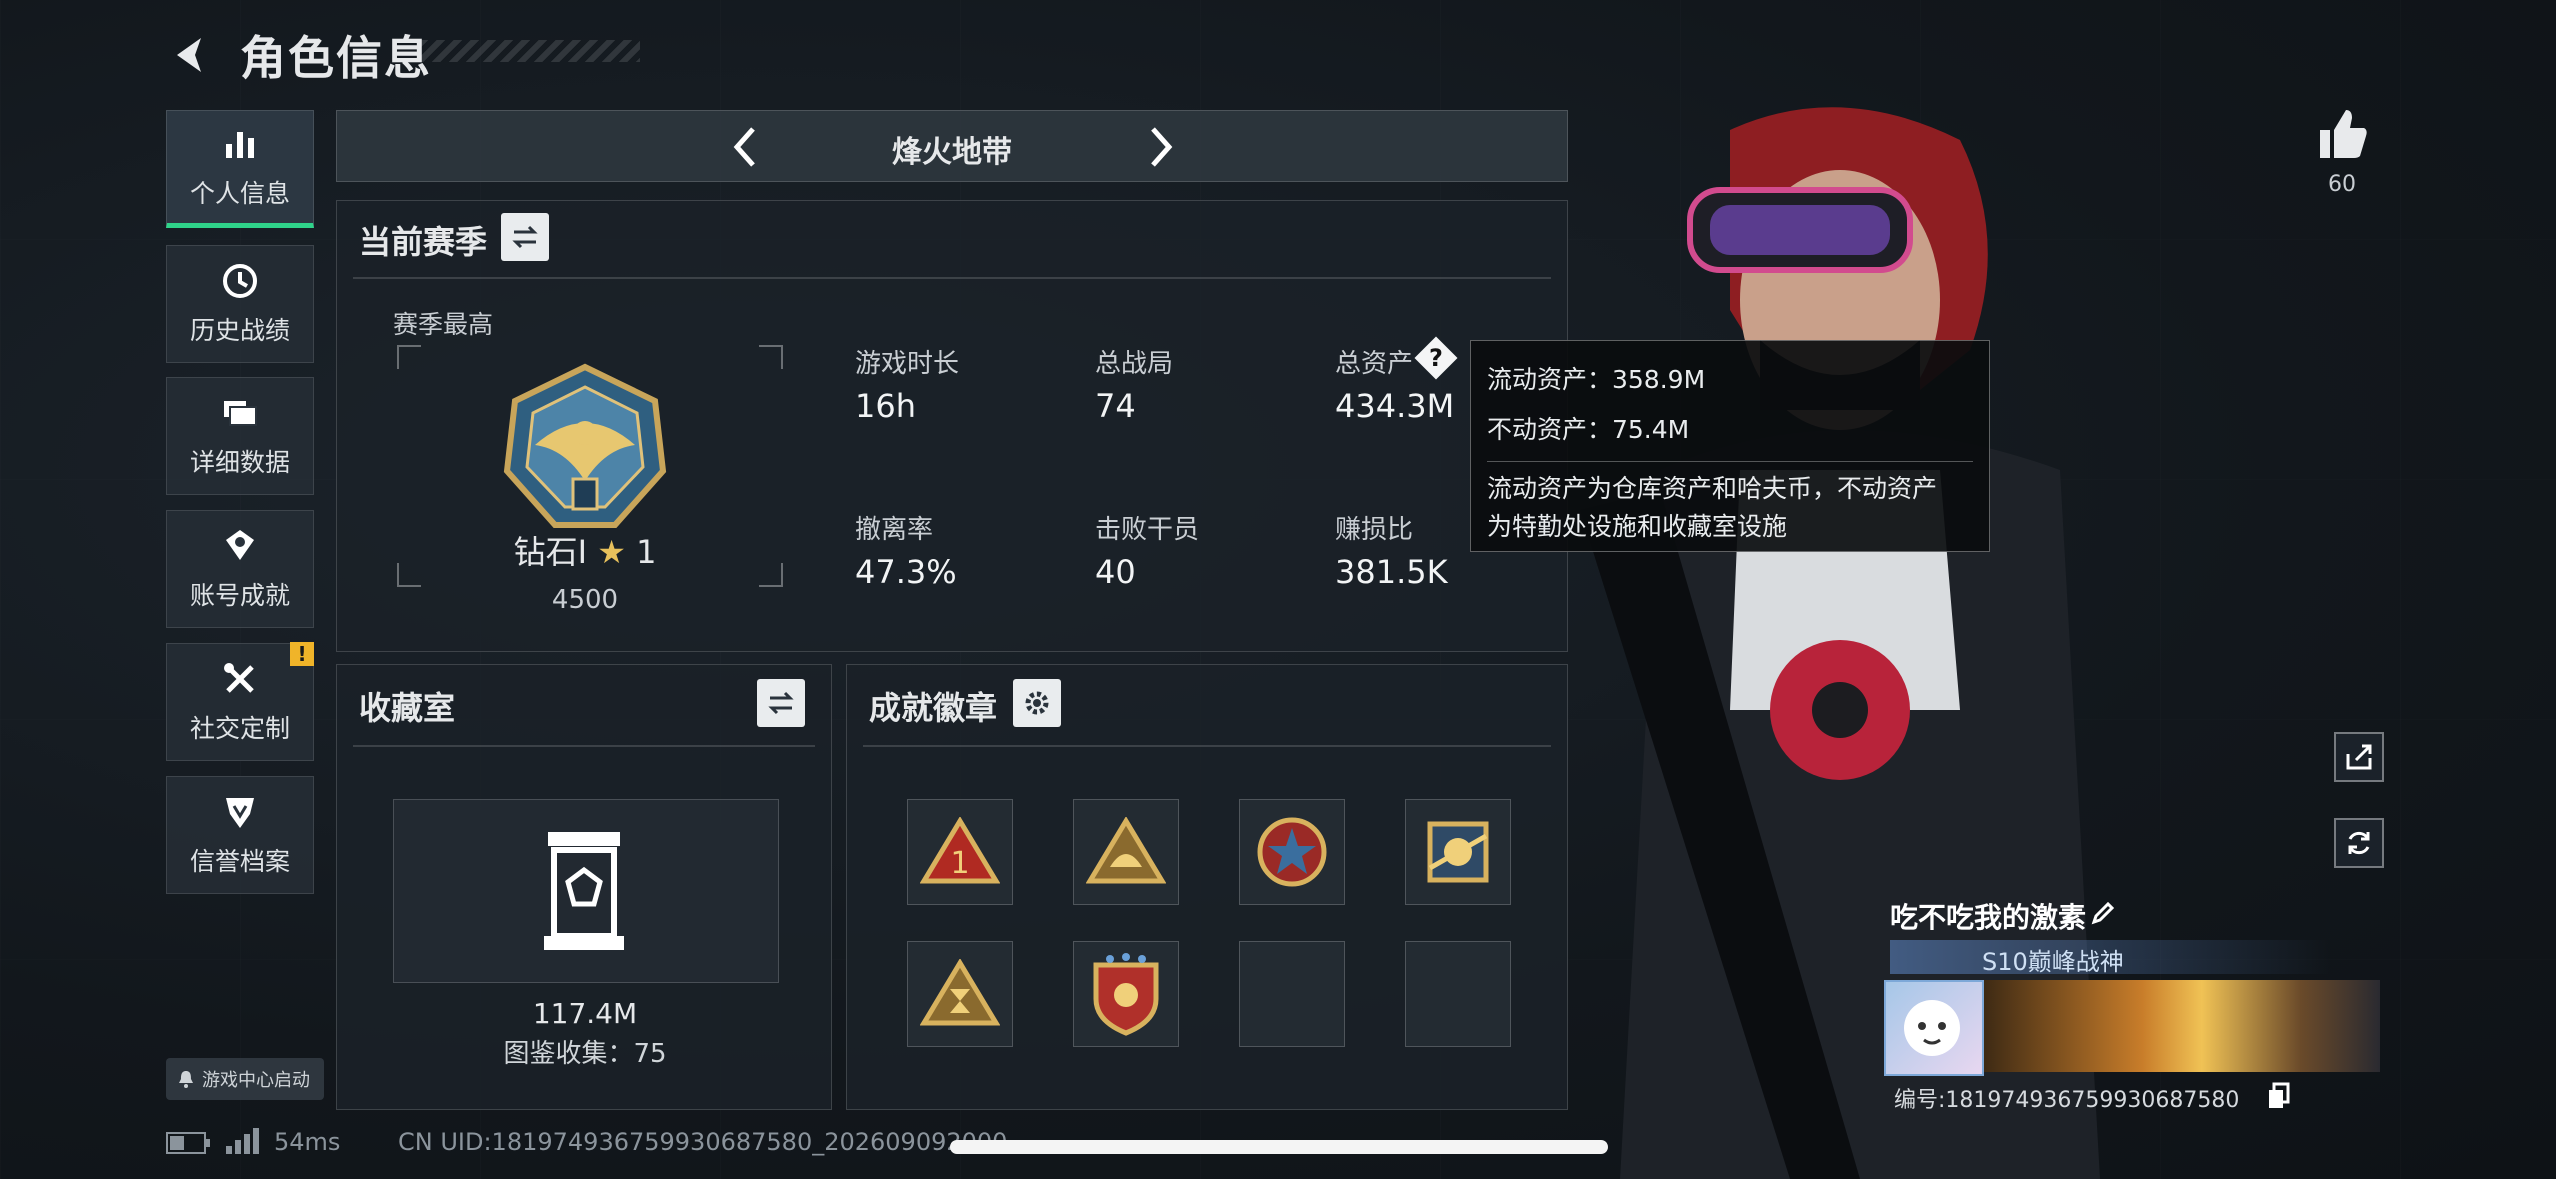 This screenshot has width=2556, height=1179. Describe the element at coordinates (336, 58) in the screenshot. I see `page-title: 角色信息` at that location.